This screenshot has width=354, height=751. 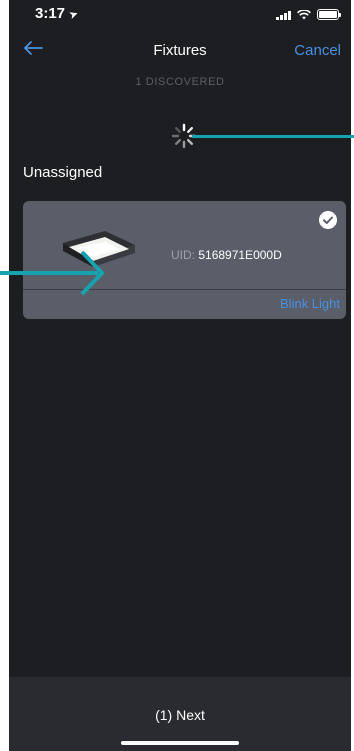 I want to click on fixture-uid: UID: 5168971E000D, so click(x=226, y=255).